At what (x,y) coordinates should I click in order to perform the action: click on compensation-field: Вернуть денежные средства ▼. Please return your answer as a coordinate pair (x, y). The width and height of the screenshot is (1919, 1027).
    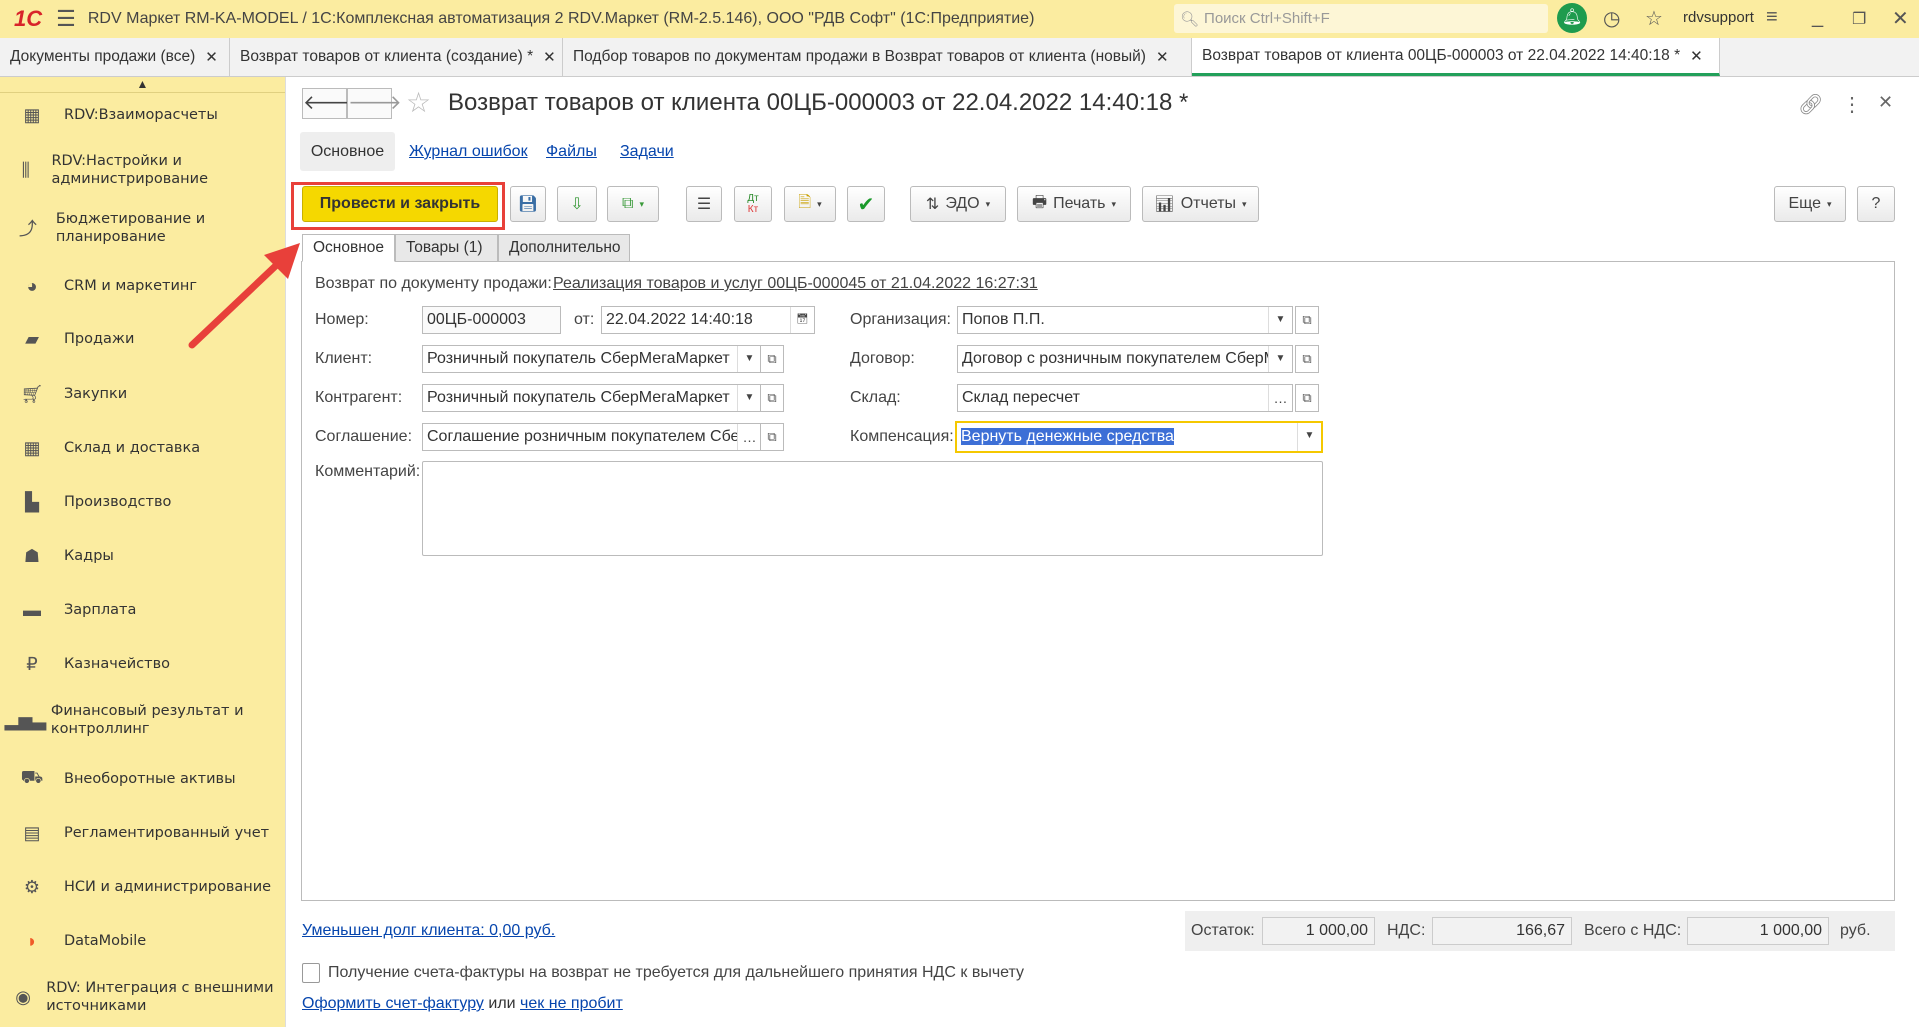
    Looking at the image, I should click on (1139, 437).